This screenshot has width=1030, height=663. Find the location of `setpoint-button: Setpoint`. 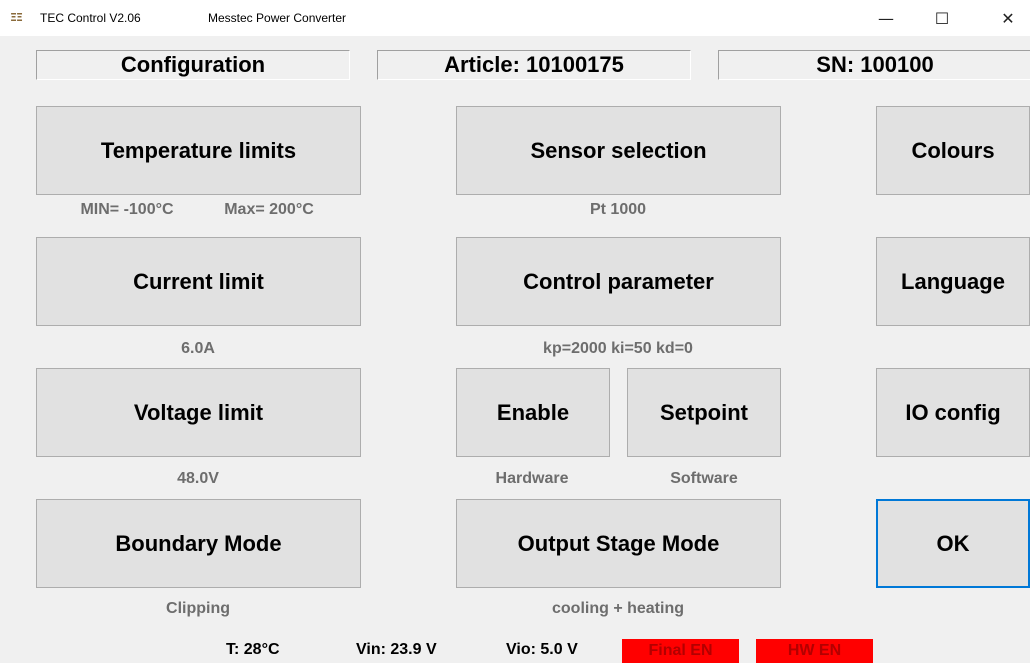

setpoint-button: Setpoint is located at coordinates (704, 412).